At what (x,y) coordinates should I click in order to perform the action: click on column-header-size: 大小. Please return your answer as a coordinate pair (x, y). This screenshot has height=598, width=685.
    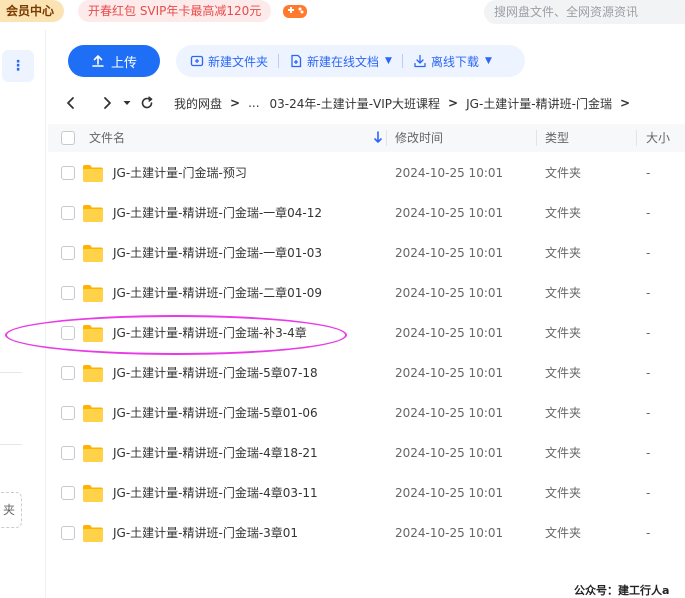
    Looking at the image, I should click on (658, 138).